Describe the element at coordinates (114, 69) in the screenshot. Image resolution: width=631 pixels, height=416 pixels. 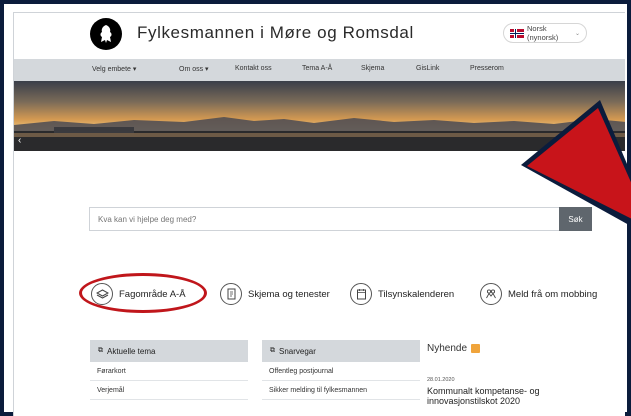
I see `nav-velg-embete: Velg embete ▾` at that location.